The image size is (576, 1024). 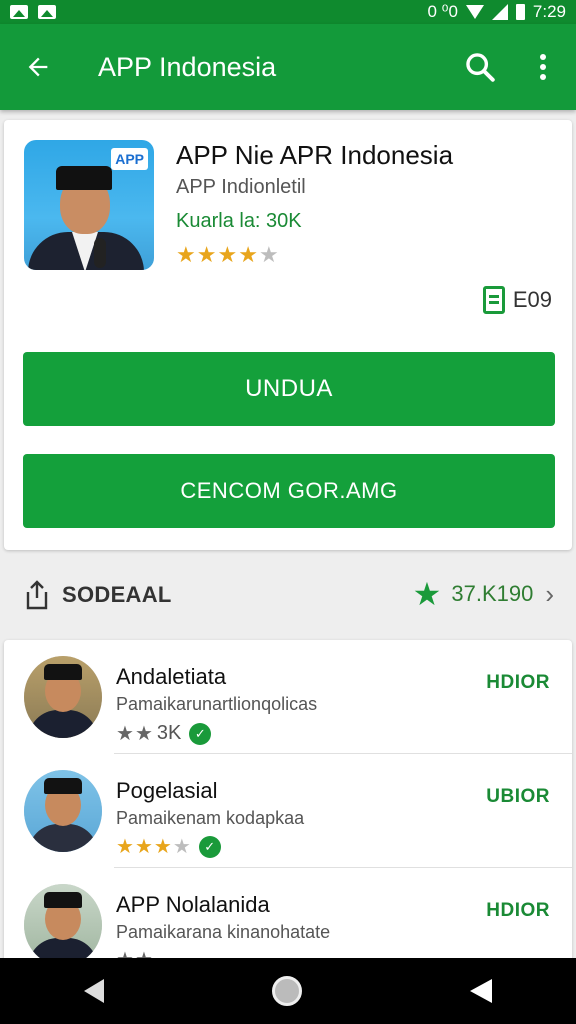 I want to click on back-button, so click(x=38, y=67).